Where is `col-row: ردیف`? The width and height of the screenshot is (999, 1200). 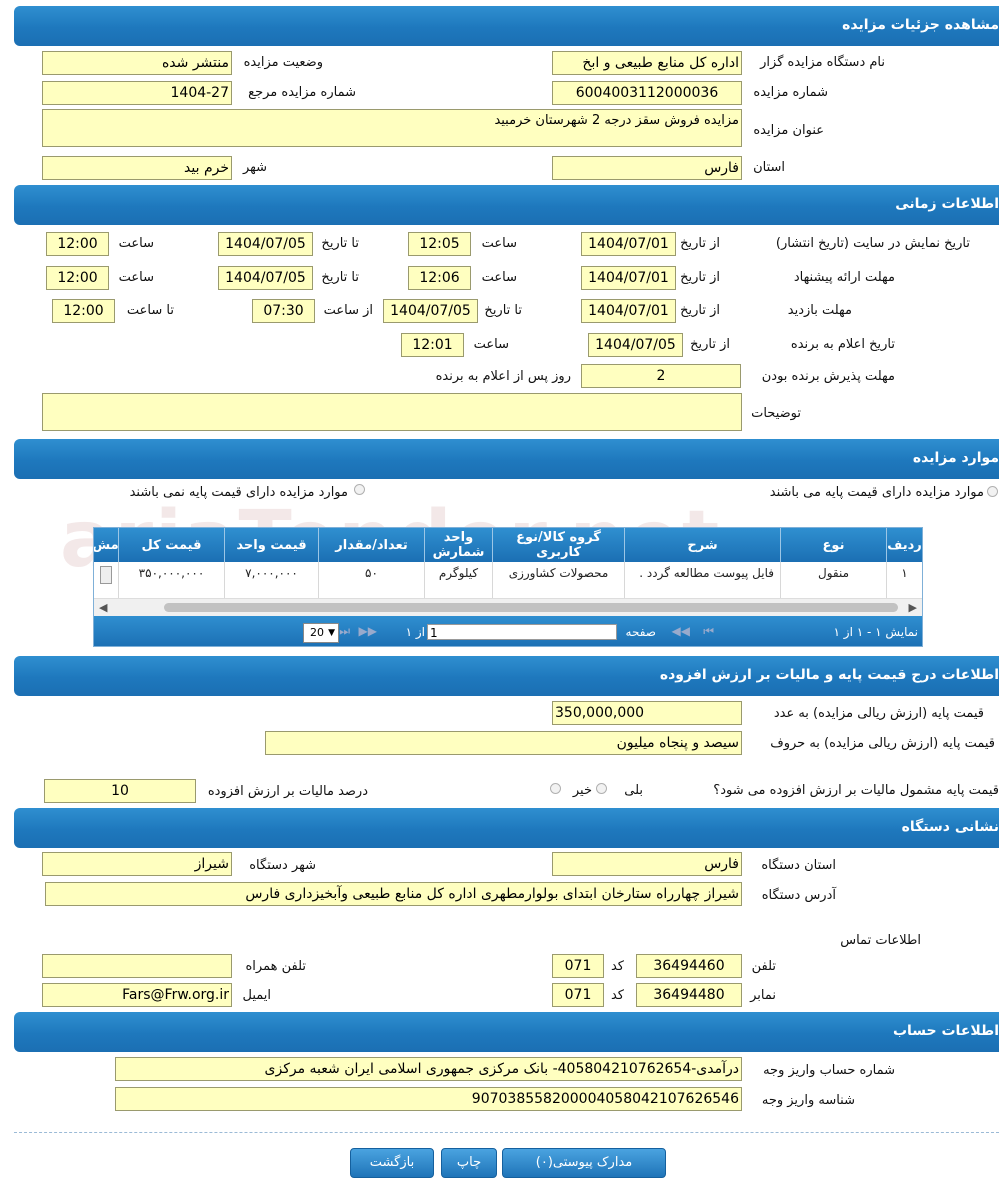 col-row: ردیف is located at coordinates (904, 545).